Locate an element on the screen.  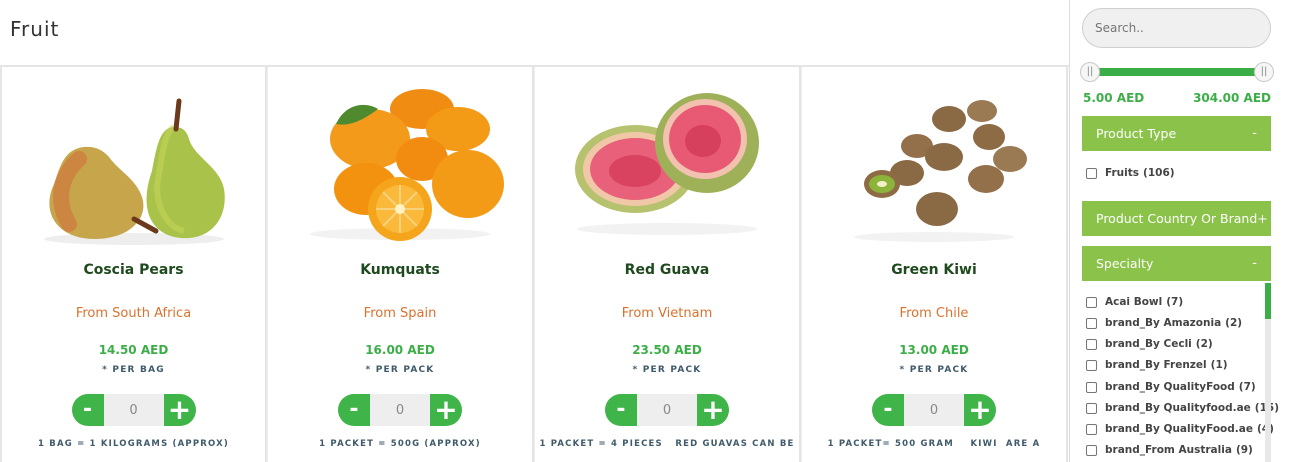
filter-option-label: Acai Bowl is located at coordinates (1134, 302).